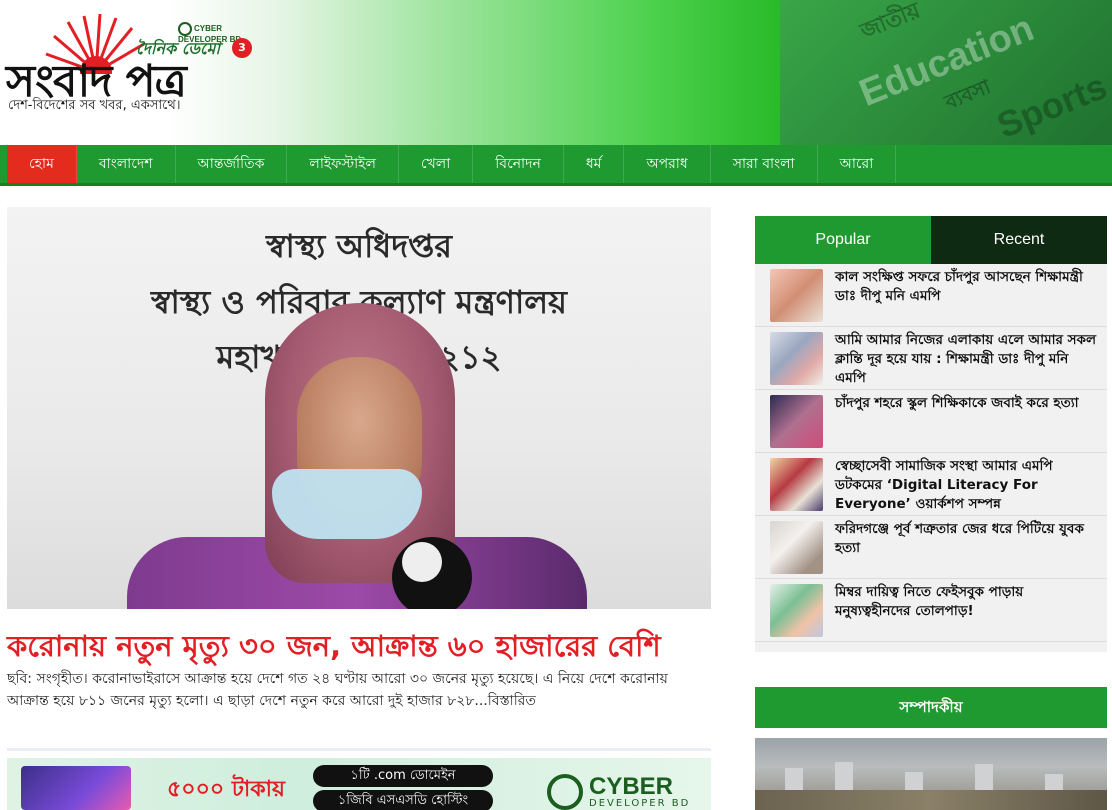  I want to click on nav-item-home: হোম, so click(42, 164).